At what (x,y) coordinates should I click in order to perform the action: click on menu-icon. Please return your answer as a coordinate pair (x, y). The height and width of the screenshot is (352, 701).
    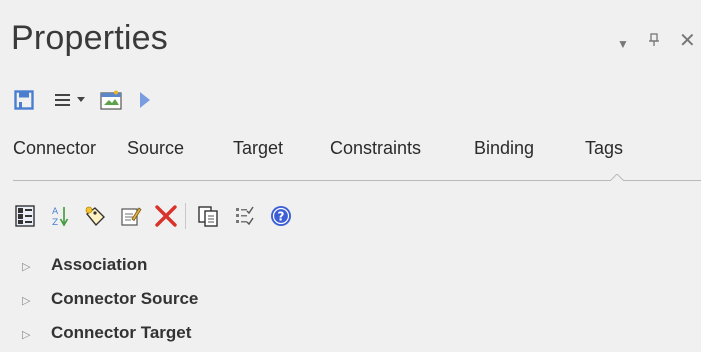
    Looking at the image, I should click on (63, 100).